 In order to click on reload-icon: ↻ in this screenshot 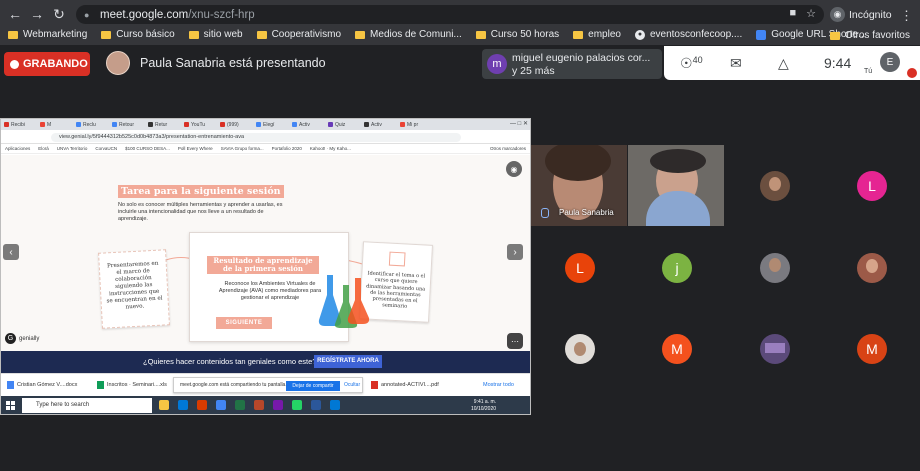, I will do `click(59, 14)`.